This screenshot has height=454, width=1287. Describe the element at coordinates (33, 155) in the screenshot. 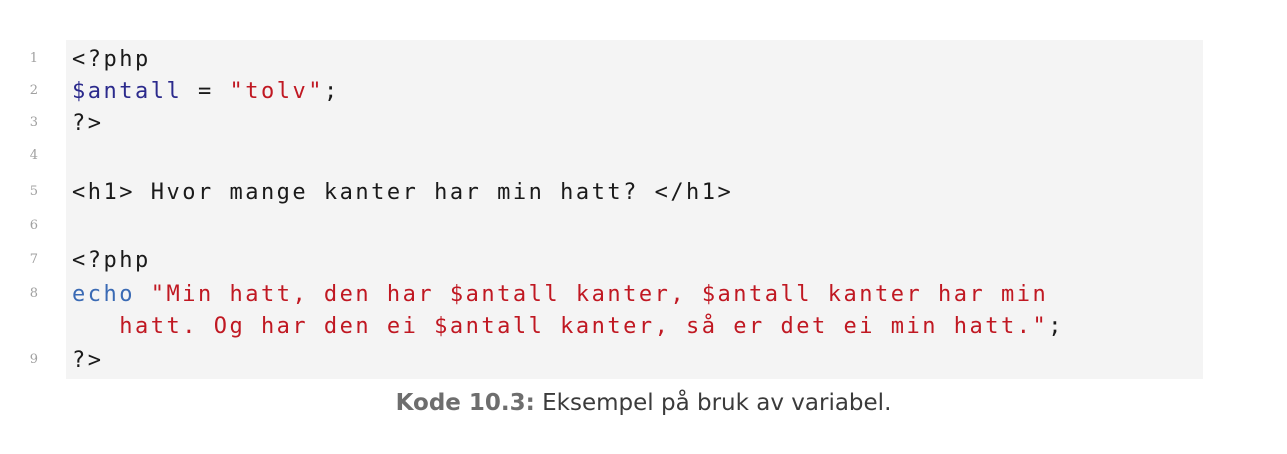

I see `line-number: 4` at that location.